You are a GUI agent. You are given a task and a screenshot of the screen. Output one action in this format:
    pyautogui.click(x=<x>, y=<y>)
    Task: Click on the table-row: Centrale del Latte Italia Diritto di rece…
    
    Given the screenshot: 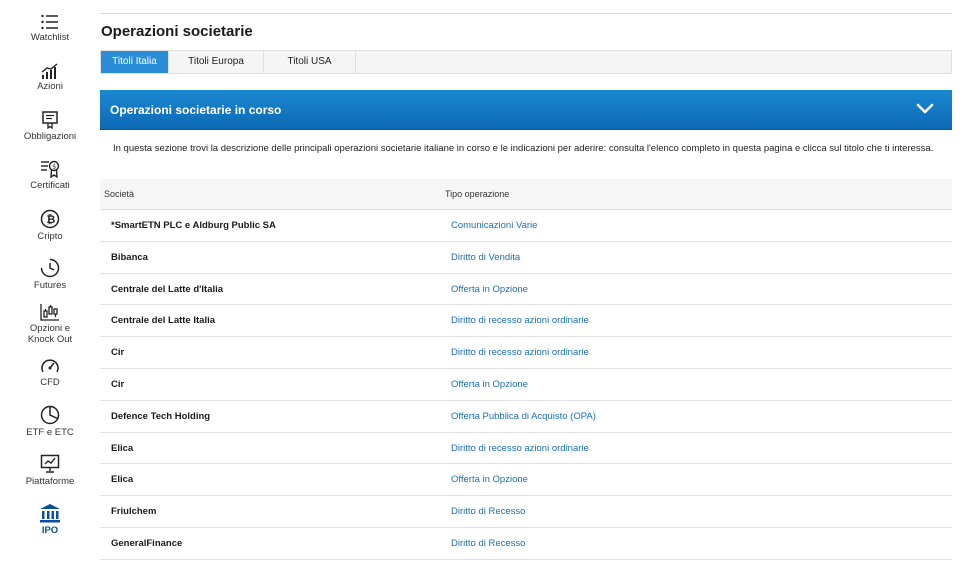 What is the action you would take?
    pyautogui.click(x=526, y=321)
    